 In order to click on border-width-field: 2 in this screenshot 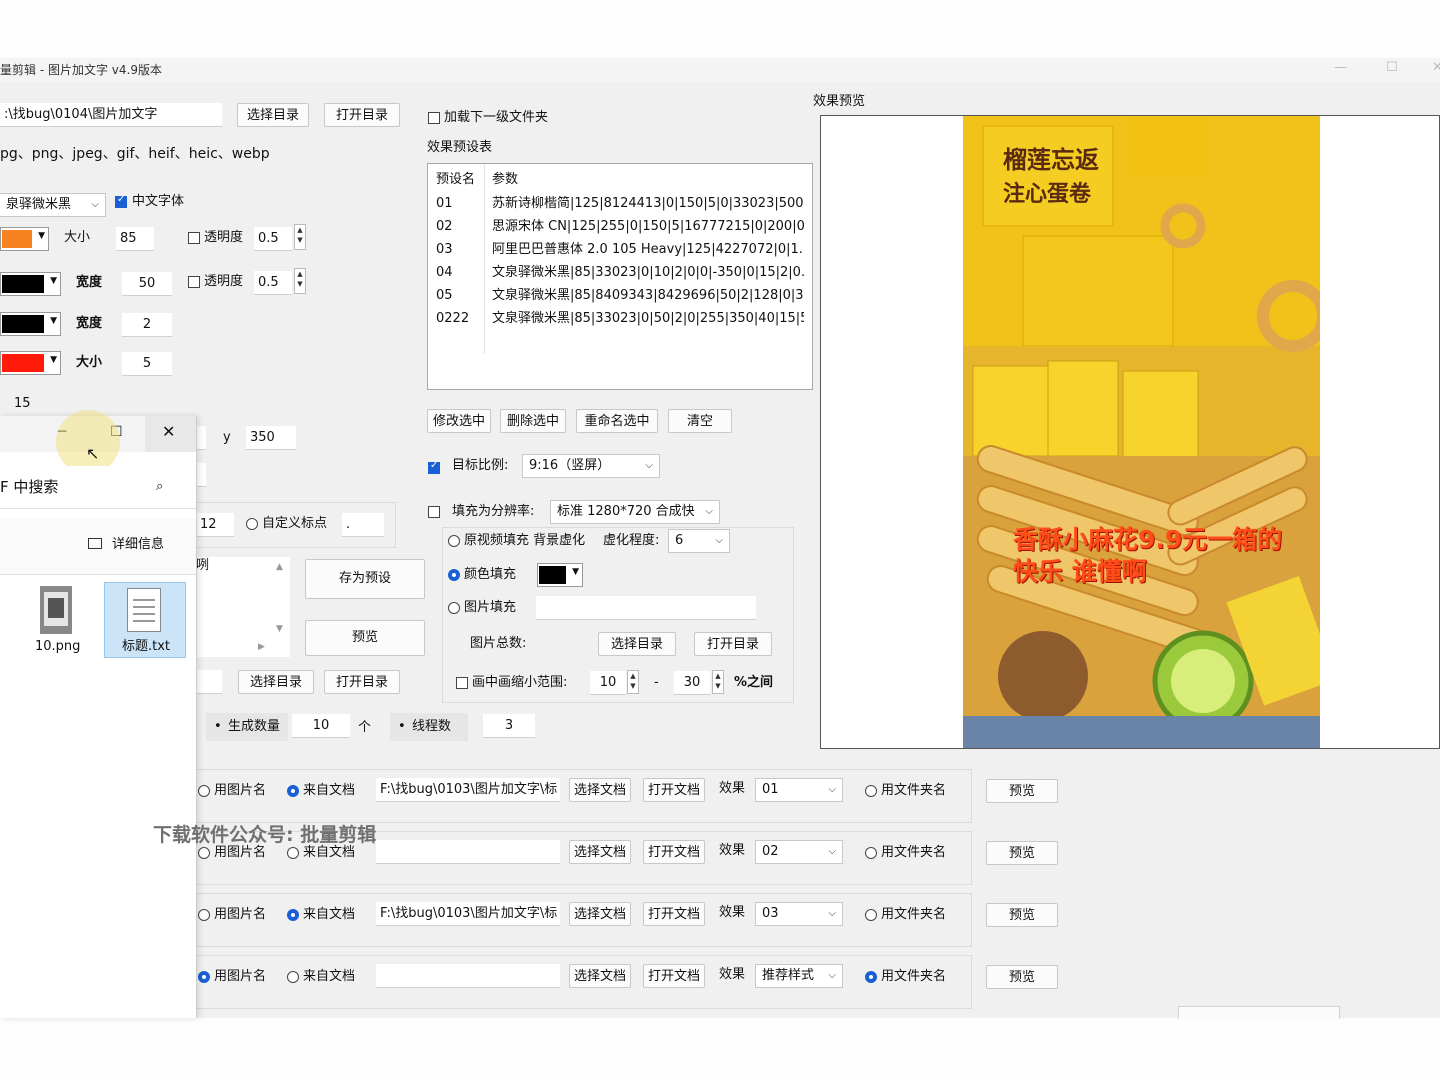, I will do `click(147, 325)`.